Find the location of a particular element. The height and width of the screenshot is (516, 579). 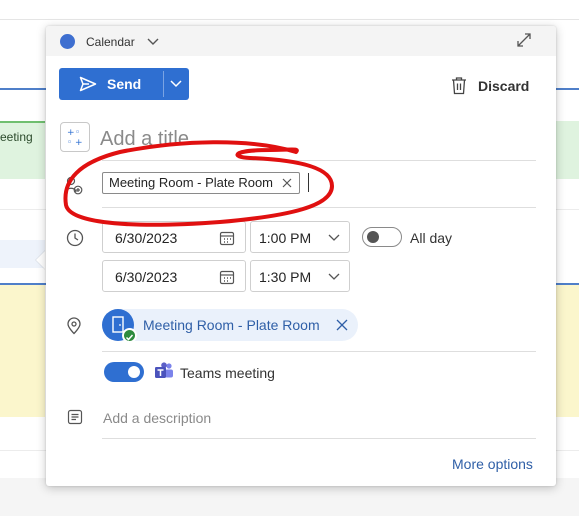

callout-pointer is located at coordinates (41, 260).